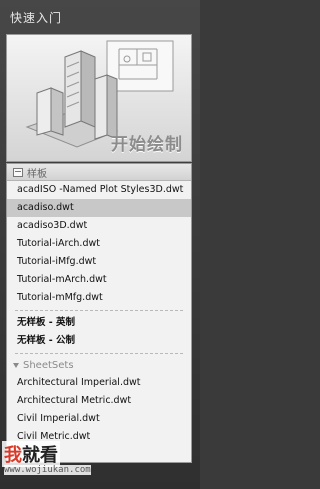 The width and height of the screenshot is (320, 489). I want to click on watermark-rest: 就看, so click(40, 455).